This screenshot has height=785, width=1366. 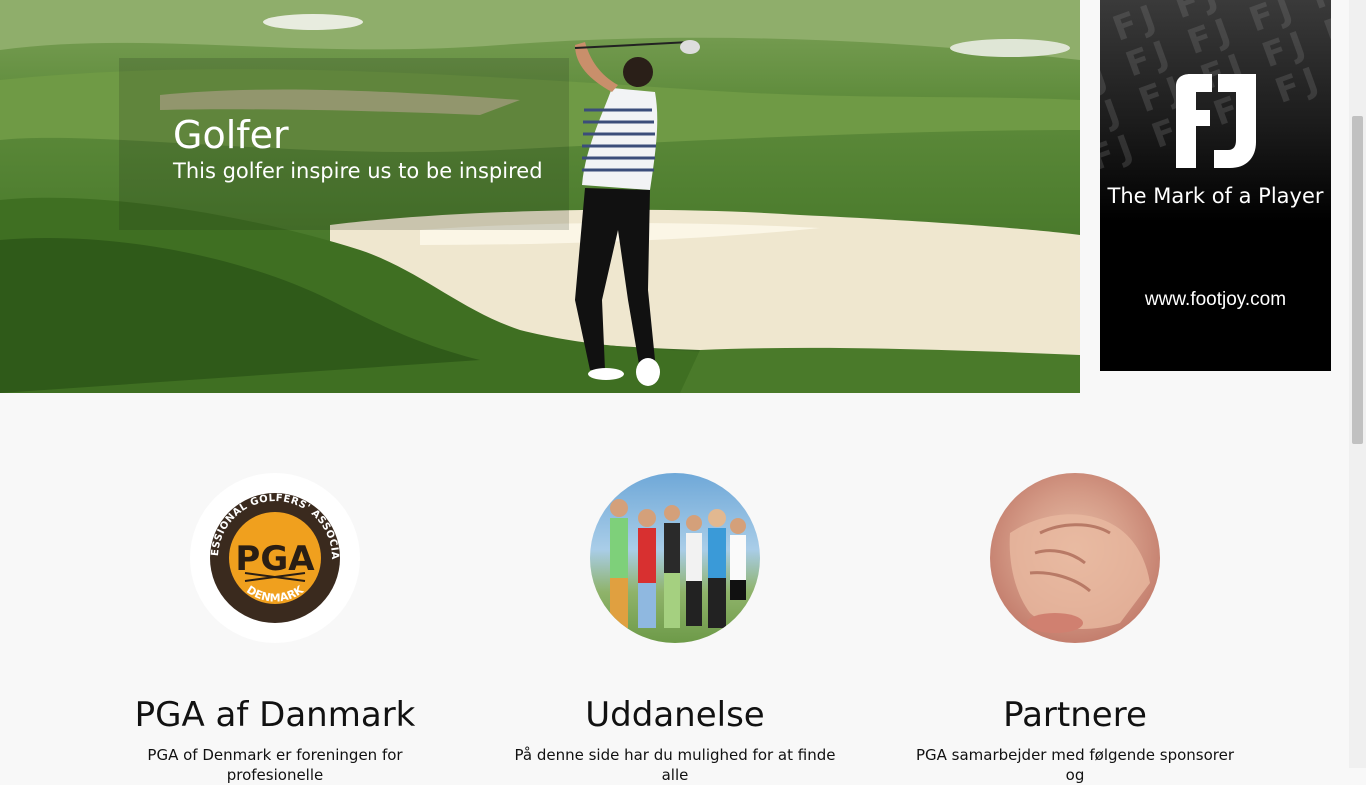 What do you see at coordinates (675, 715) in the screenshot?
I see `feature-title-uddanelse: Uddanelse` at bounding box center [675, 715].